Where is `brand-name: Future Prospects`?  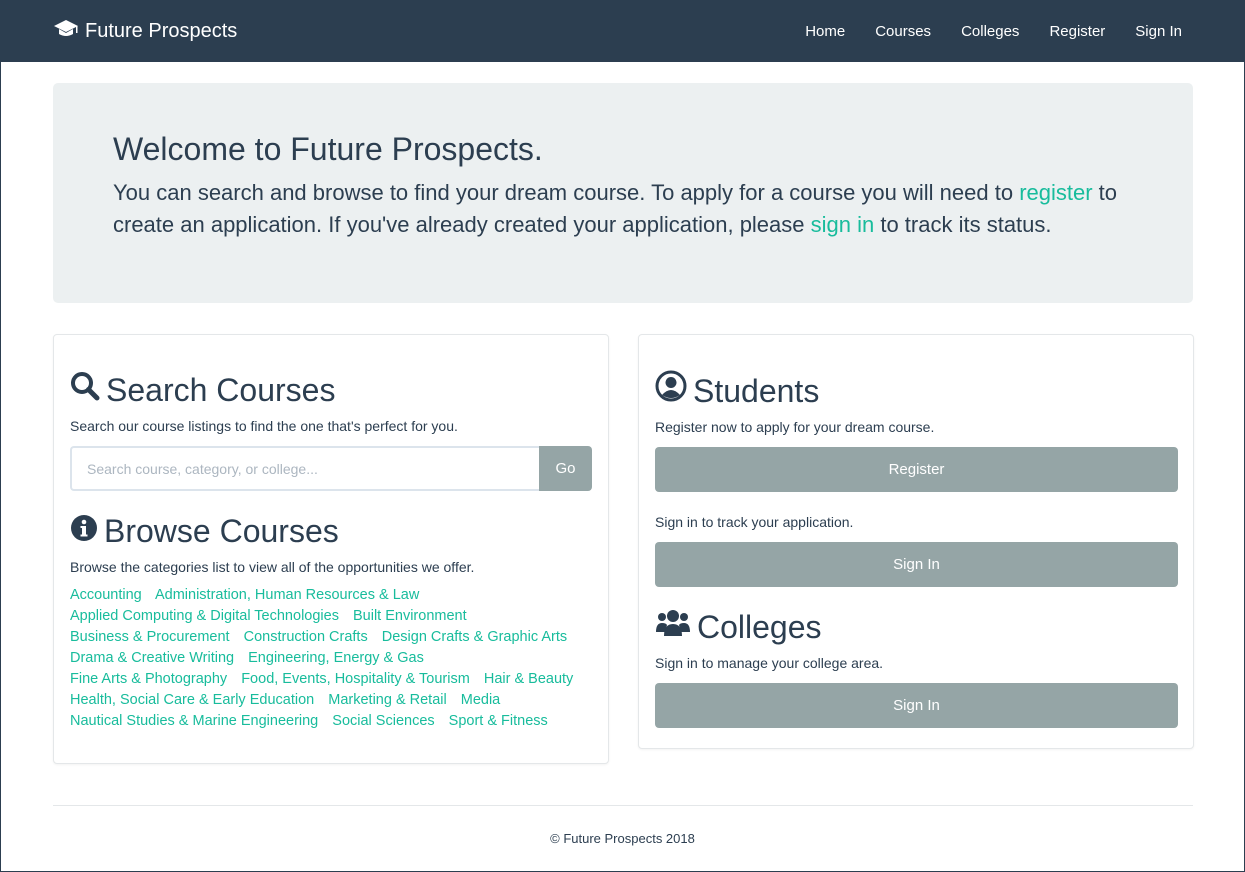 brand-name: Future Prospects is located at coordinates (161, 31).